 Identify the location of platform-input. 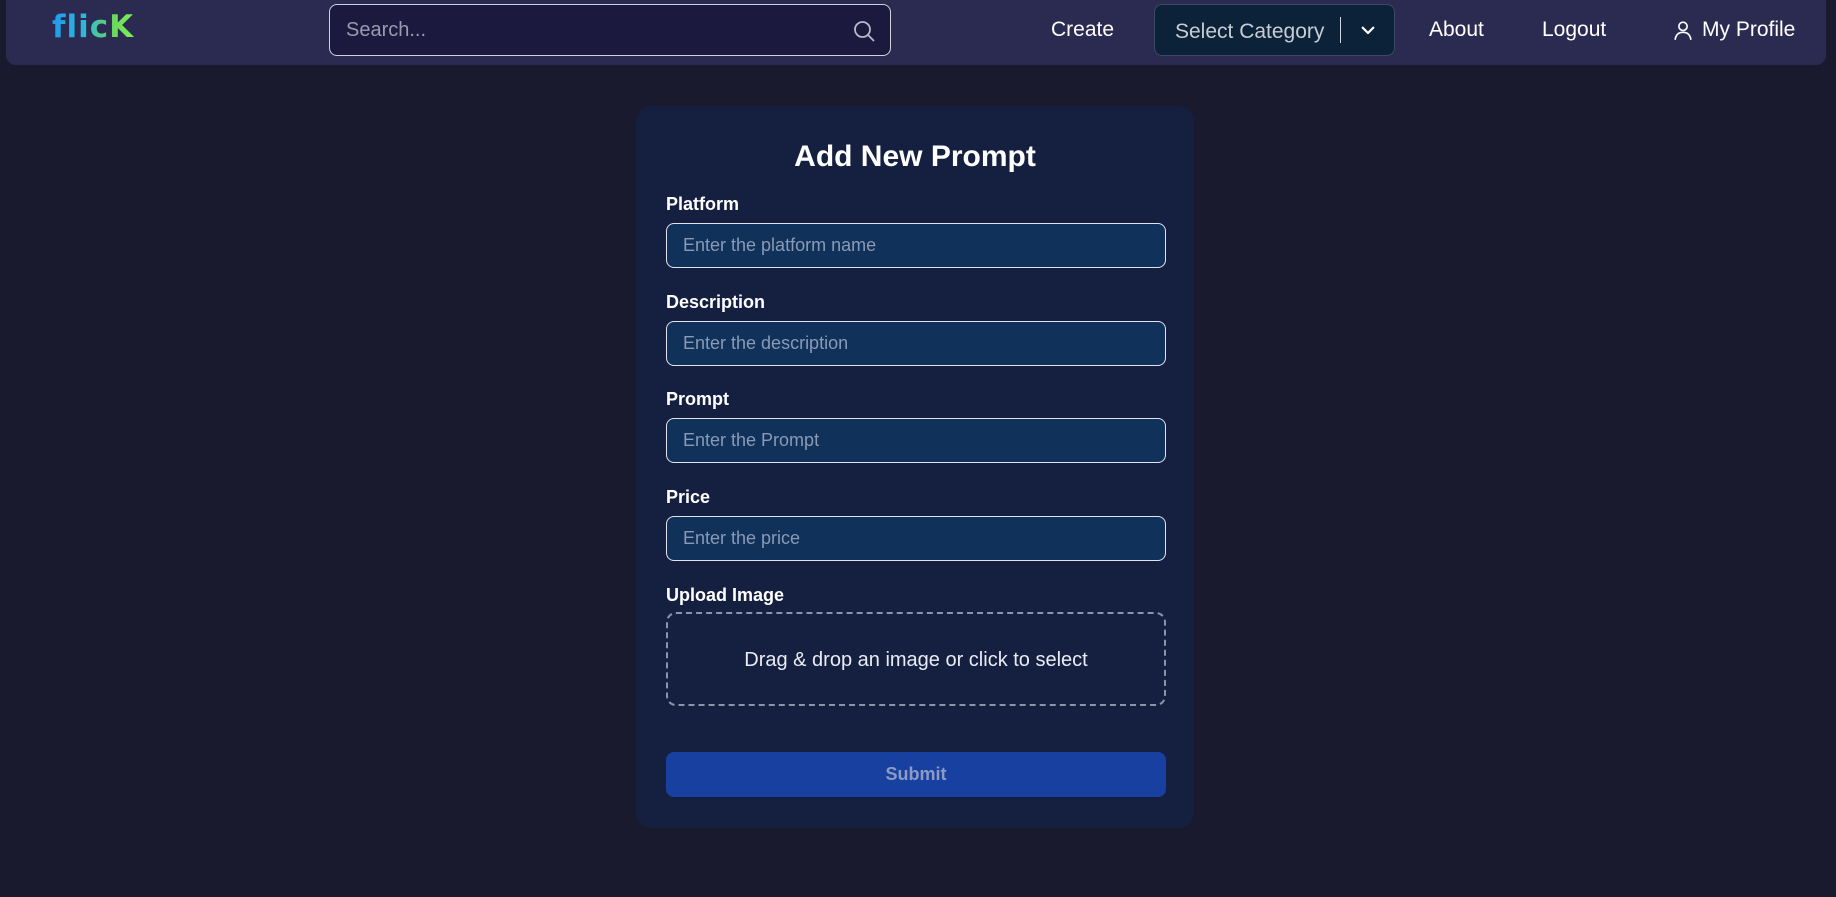
(916, 245).